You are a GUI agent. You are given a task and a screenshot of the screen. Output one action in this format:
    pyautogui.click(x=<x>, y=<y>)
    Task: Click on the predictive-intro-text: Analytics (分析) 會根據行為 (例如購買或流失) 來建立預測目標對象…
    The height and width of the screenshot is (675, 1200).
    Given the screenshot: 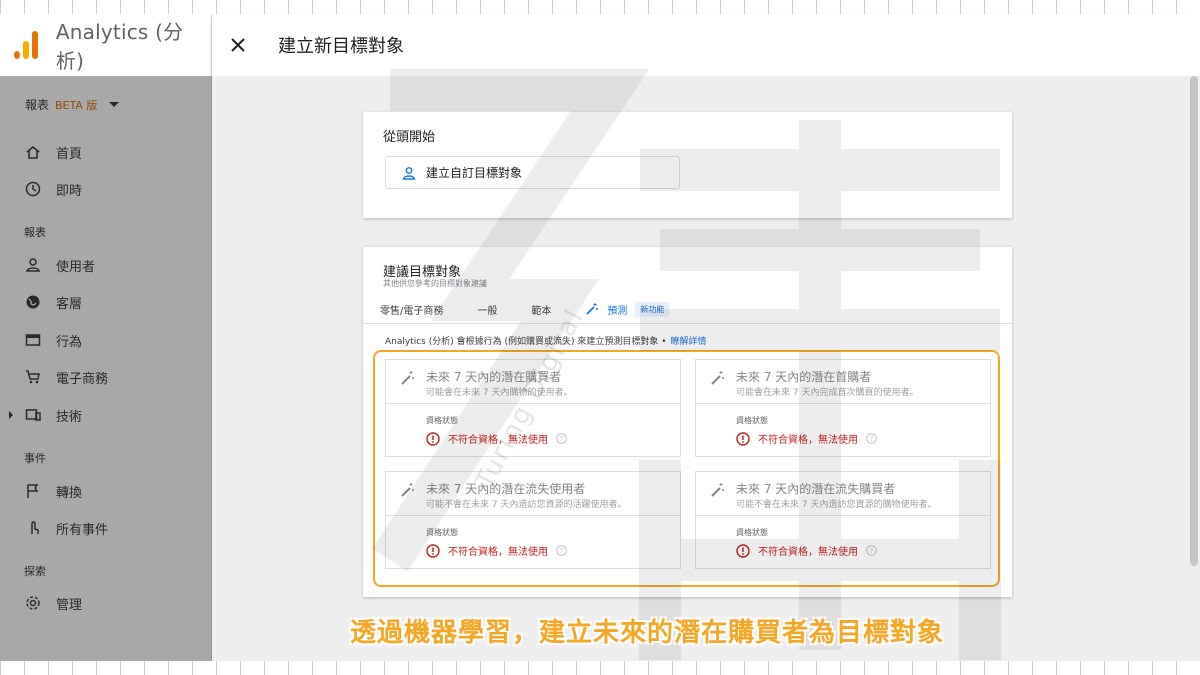 What is the action you would take?
    pyautogui.click(x=526, y=342)
    